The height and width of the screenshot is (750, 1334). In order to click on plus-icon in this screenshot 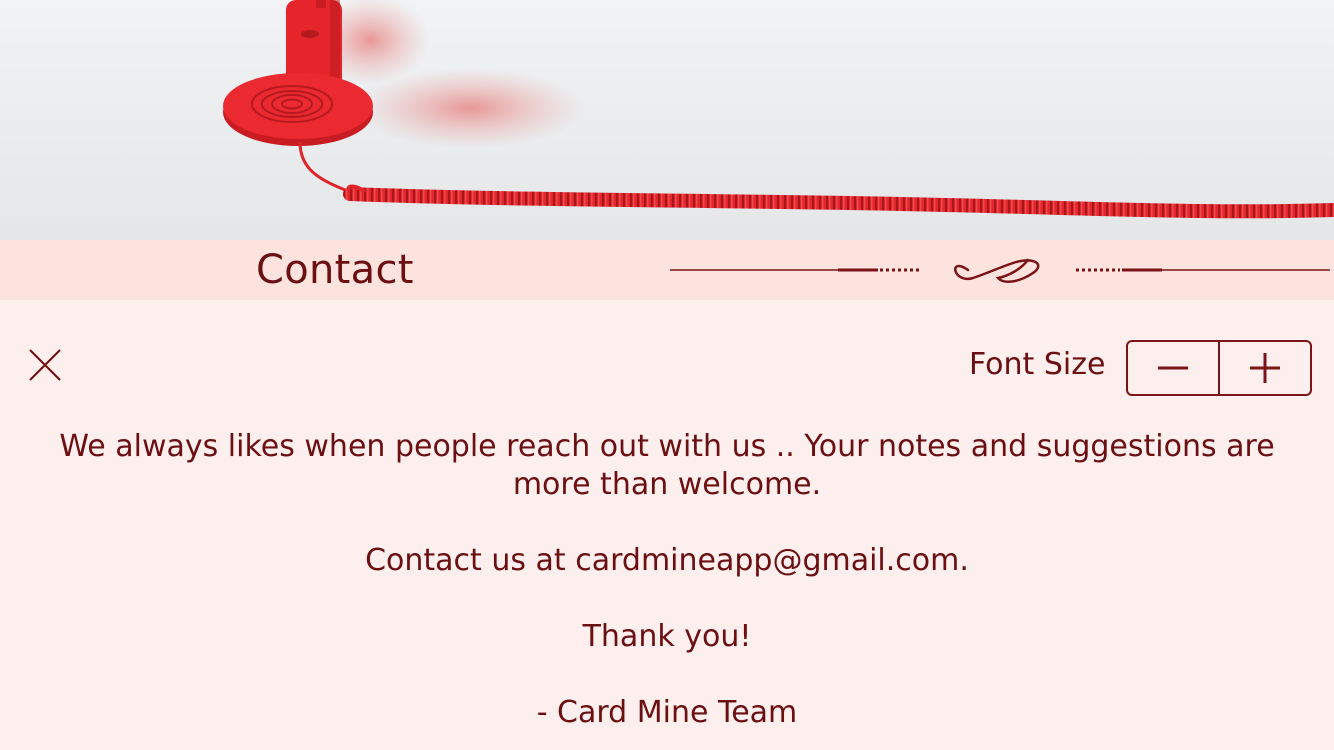, I will do `click(1265, 368)`.